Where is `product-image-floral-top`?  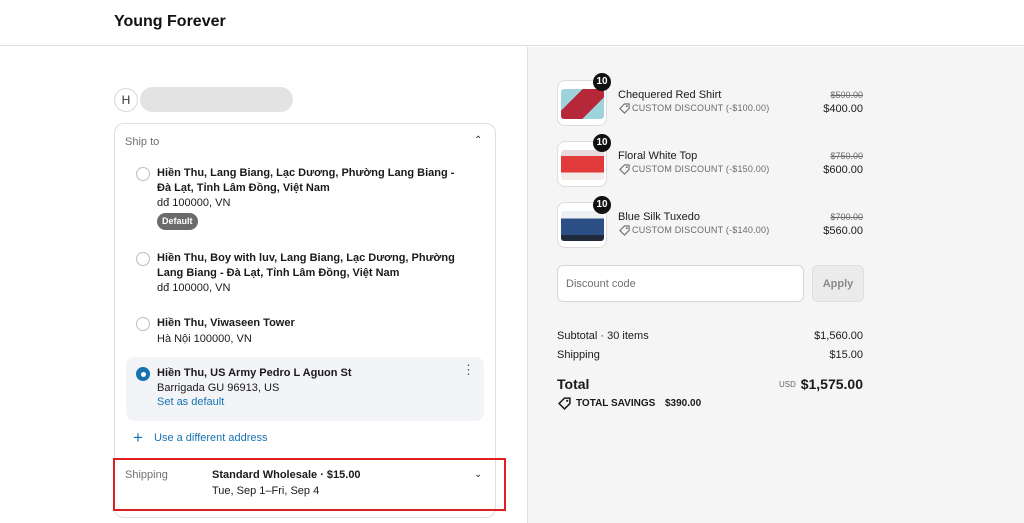
product-image-floral-top is located at coordinates (582, 165).